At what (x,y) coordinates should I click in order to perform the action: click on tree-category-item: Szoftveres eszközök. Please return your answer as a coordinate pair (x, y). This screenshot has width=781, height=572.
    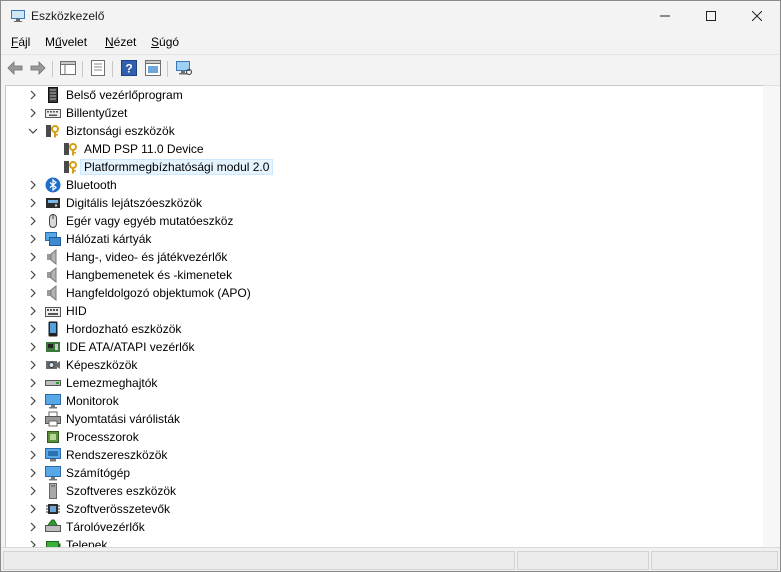
    Looking at the image, I should click on (381, 491).